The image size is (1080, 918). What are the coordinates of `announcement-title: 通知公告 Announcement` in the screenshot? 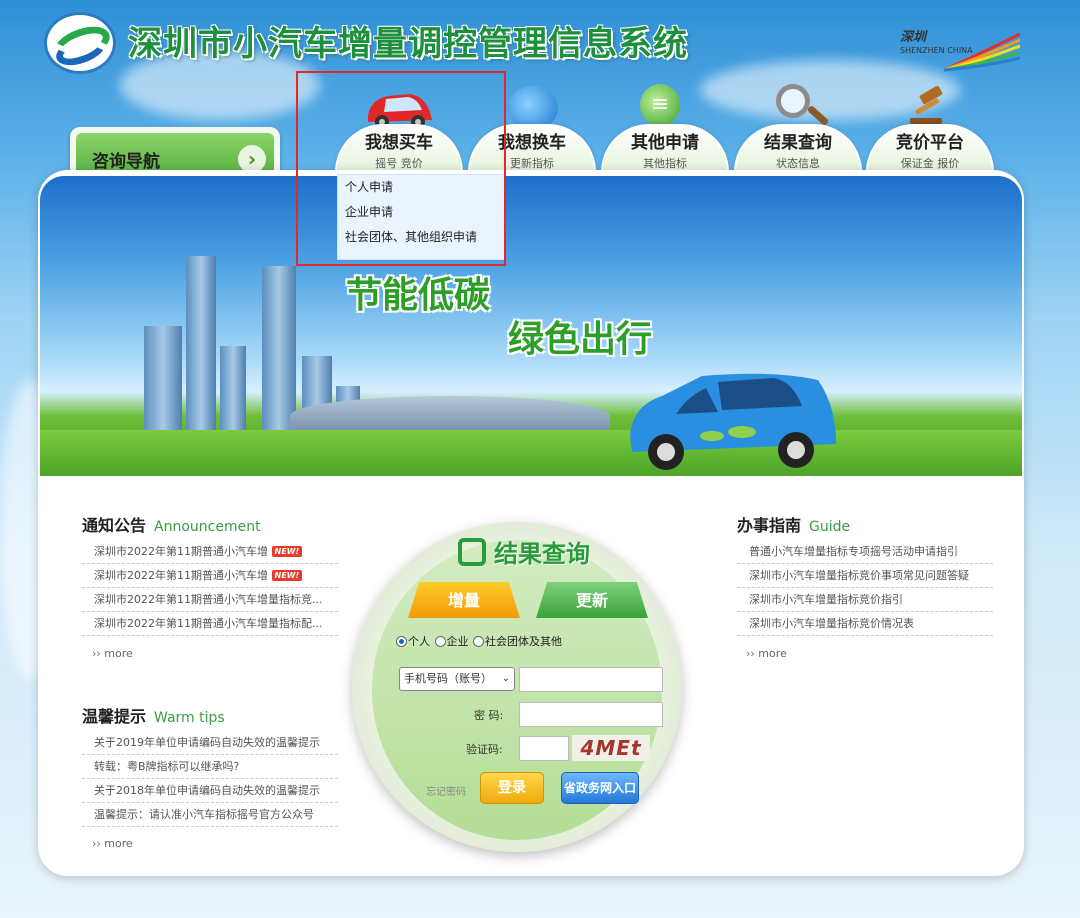 It's located at (171, 524).